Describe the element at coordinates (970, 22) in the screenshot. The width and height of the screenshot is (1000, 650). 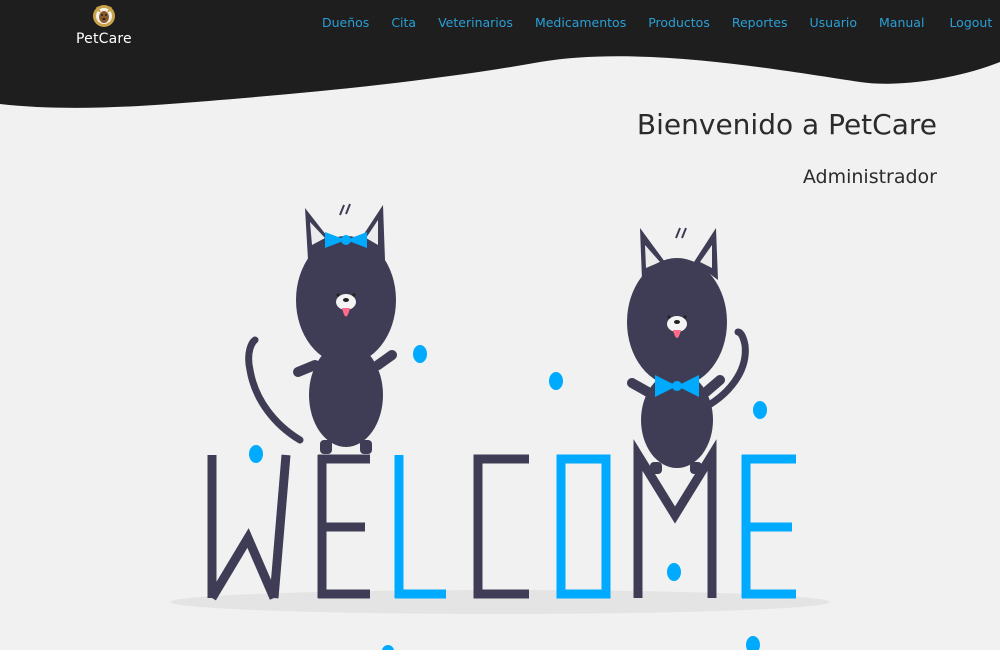
I see `nav-item-logout: Logout` at that location.